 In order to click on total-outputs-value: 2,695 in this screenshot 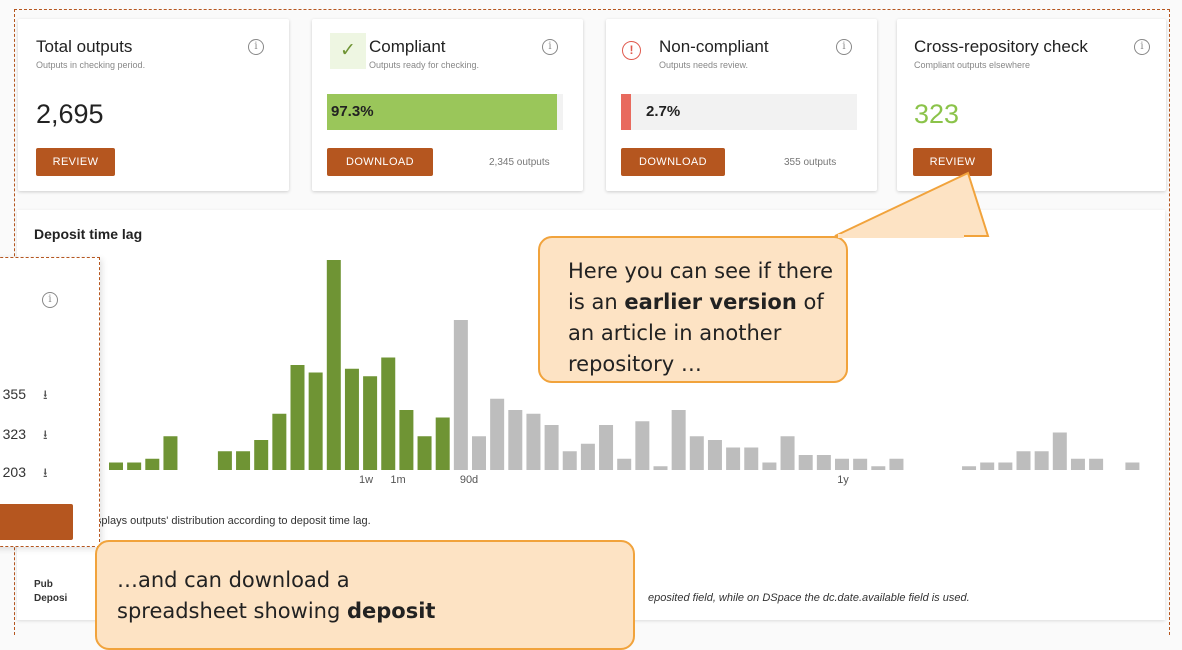, I will do `click(70, 114)`.